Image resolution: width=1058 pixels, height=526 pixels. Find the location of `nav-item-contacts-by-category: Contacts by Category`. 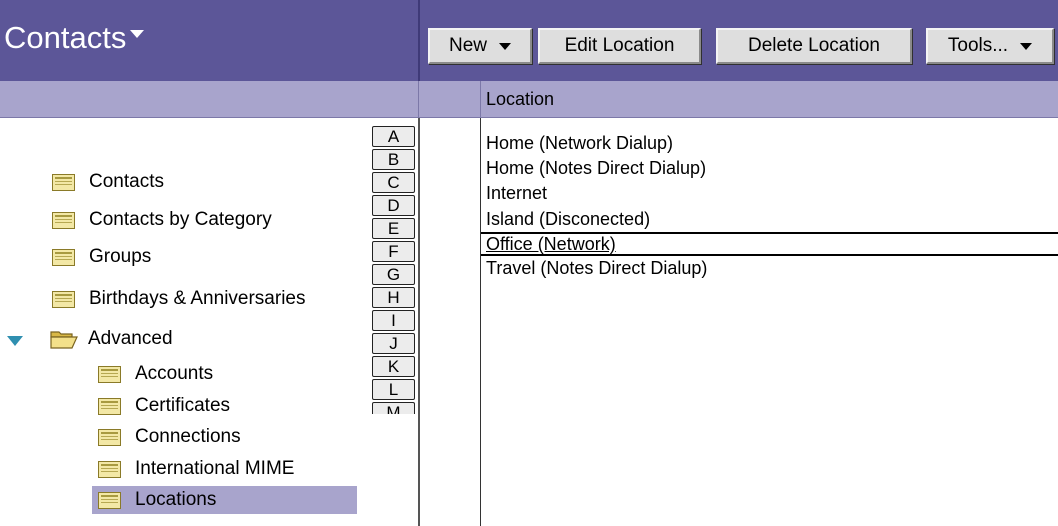

nav-item-contacts-by-category: Contacts by Category is located at coordinates (202, 220).